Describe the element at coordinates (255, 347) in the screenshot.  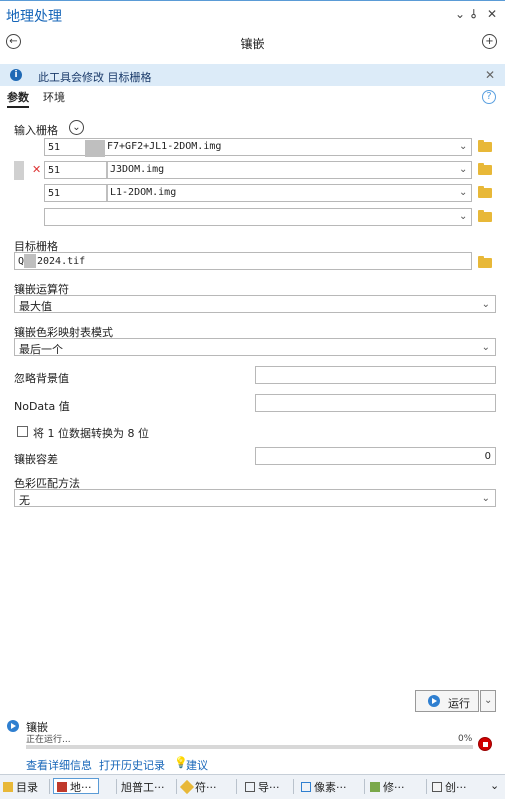
I see `colormap-mode-select: 最后一个 ⌄` at that location.